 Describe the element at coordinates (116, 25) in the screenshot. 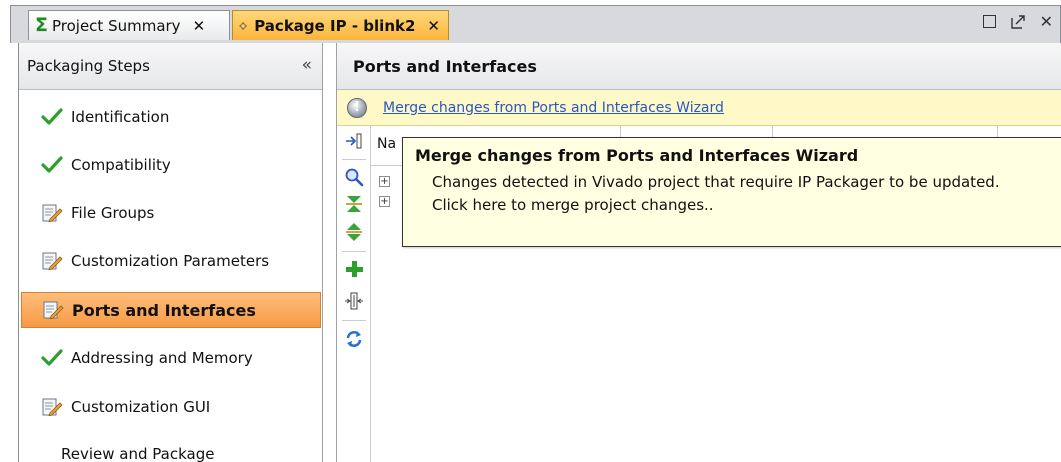

I see `tab-label: Project Summary` at that location.